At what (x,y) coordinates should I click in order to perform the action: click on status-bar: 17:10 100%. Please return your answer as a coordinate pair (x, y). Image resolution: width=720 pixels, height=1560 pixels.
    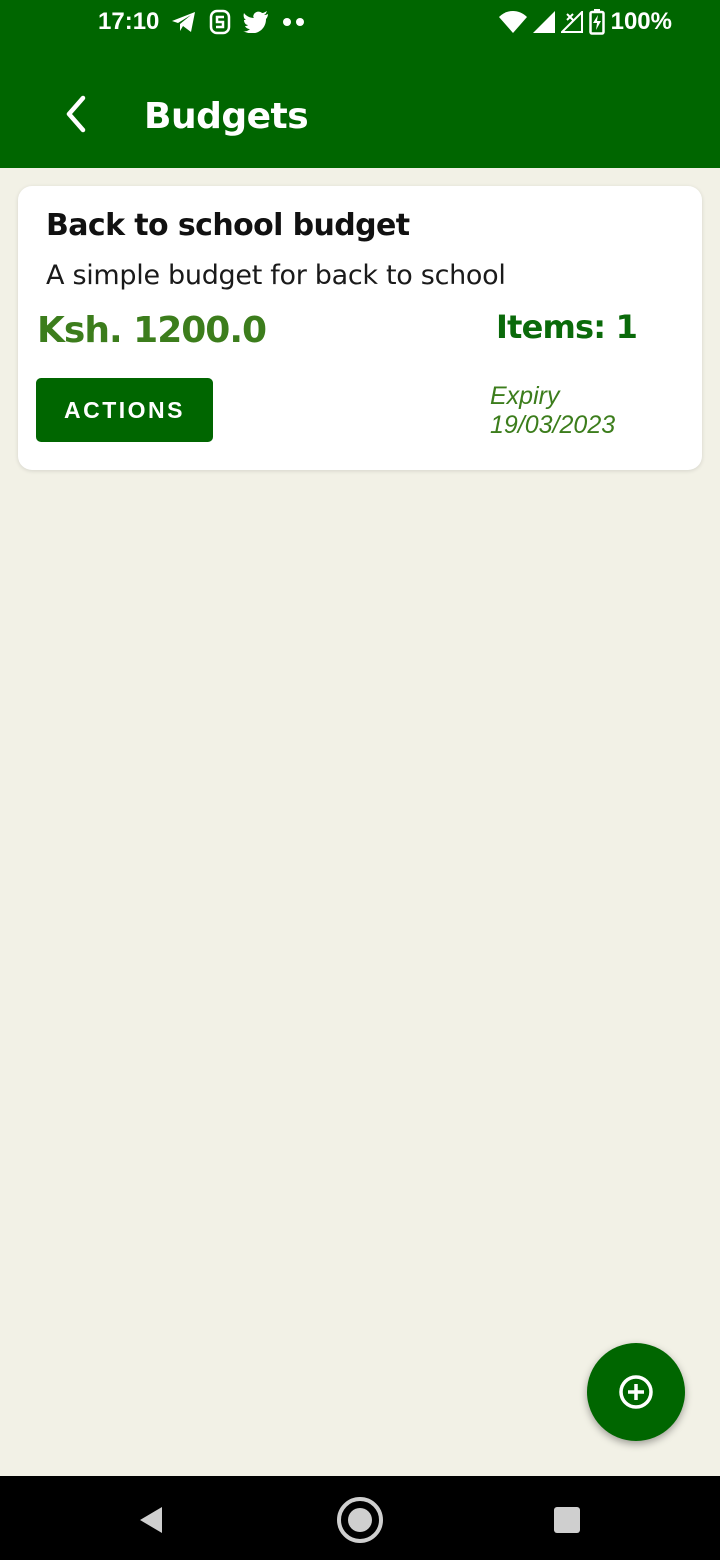
    Looking at the image, I should click on (360, 22).